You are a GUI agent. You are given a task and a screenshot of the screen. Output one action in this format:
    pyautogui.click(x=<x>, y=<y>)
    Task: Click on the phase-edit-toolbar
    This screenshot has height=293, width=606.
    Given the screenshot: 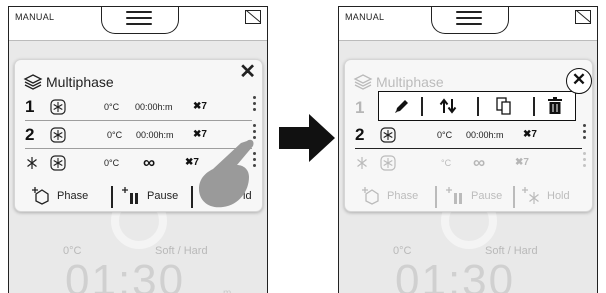 What is the action you would take?
    pyautogui.click(x=477, y=106)
    